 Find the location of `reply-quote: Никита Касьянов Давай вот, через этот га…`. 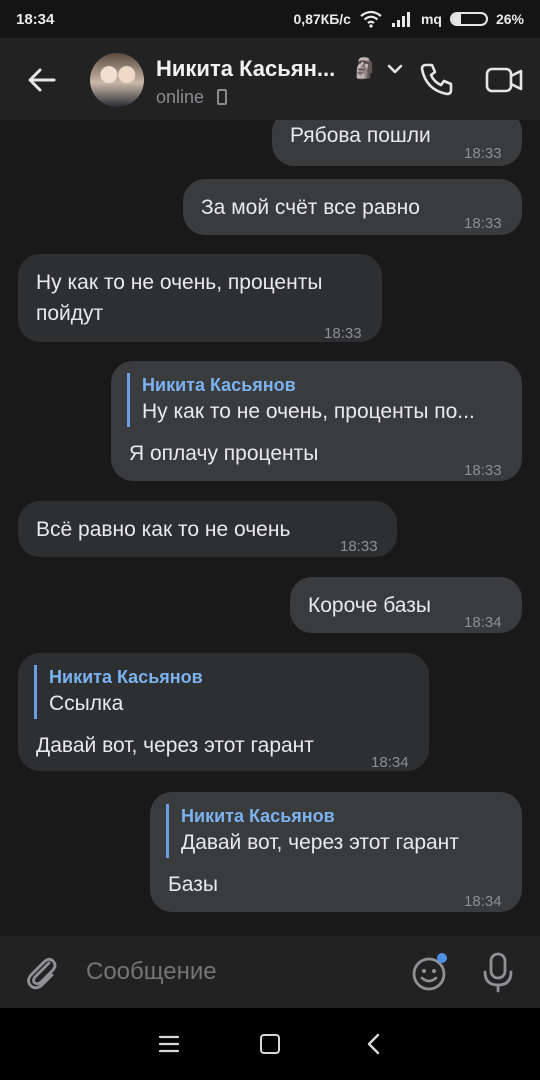

reply-quote: Никита Касьянов Давай вот, через этот га… is located at coordinates (341, 831).